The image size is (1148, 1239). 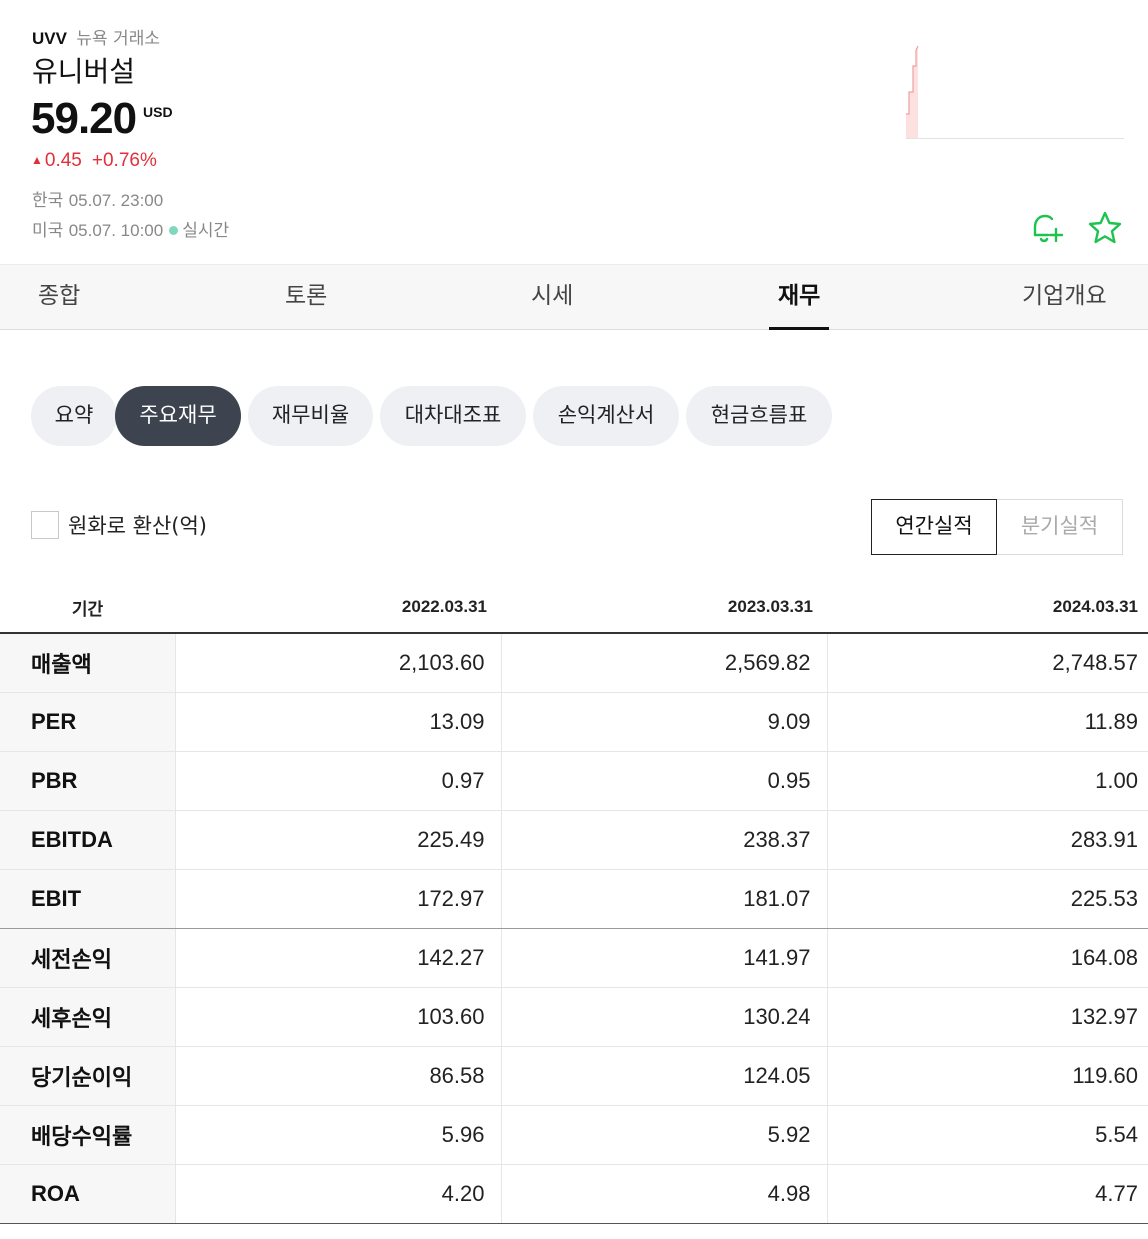 I want to click on table-cell: 283.91, so click(x=987, y=840).